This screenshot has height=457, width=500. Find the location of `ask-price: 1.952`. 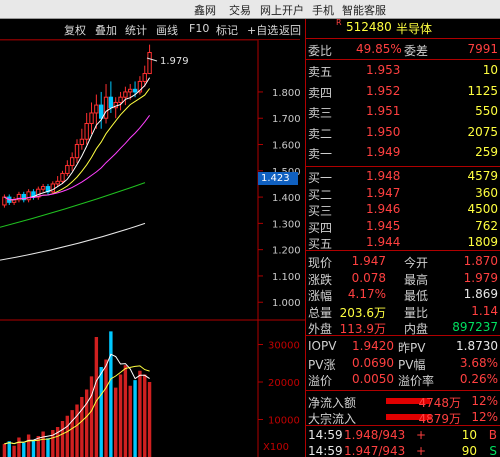

ask-price: 1.952 is located at coordinates (383, 90).